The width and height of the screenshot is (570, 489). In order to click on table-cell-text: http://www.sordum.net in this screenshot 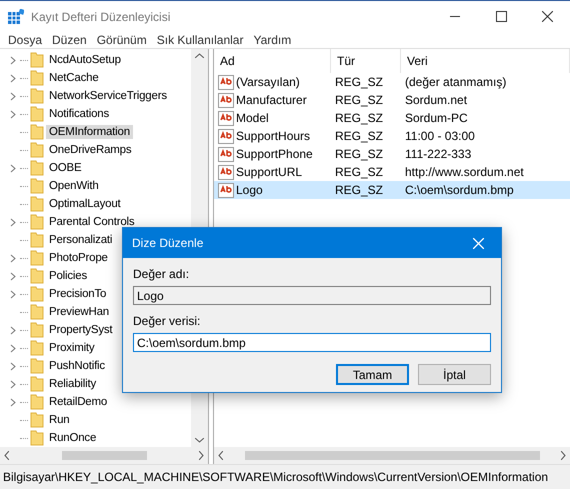, I will do `click(464, 173)`.